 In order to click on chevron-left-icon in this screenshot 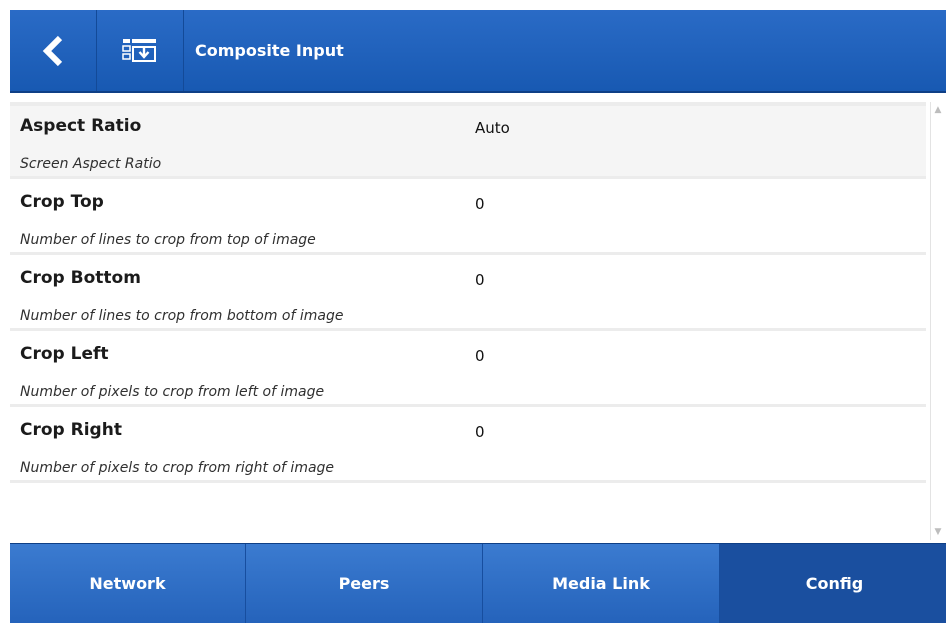, I will do `click(52, 50)`.